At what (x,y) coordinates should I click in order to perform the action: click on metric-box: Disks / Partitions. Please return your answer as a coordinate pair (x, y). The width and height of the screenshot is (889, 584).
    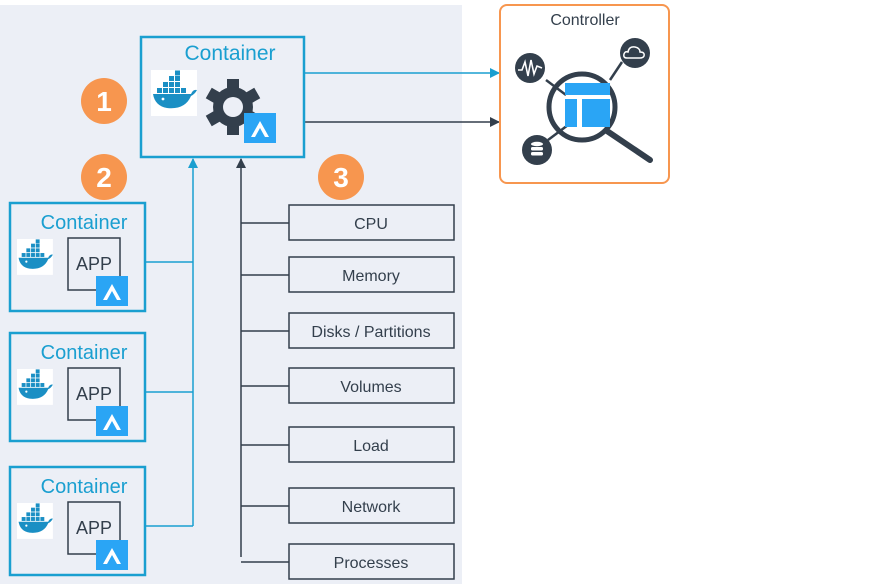
    Looking at the image, I should click on (371, 330).